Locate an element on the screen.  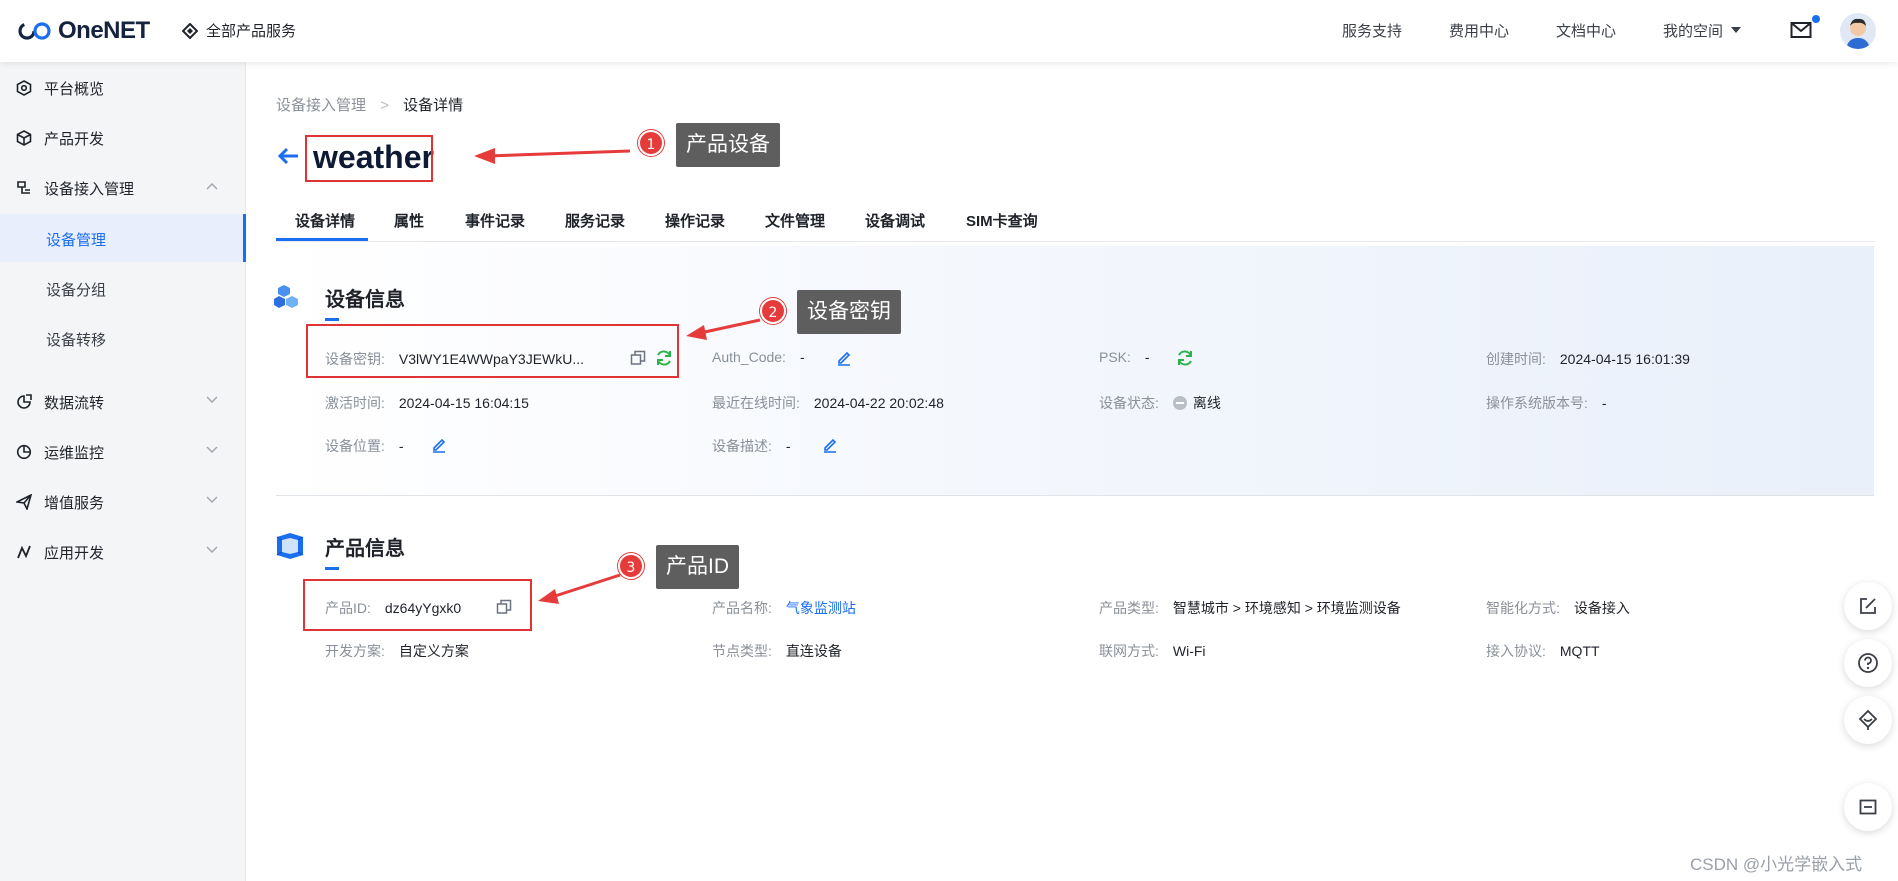
annotation-label-3: 产品ID is located at coordinates (697, 567).